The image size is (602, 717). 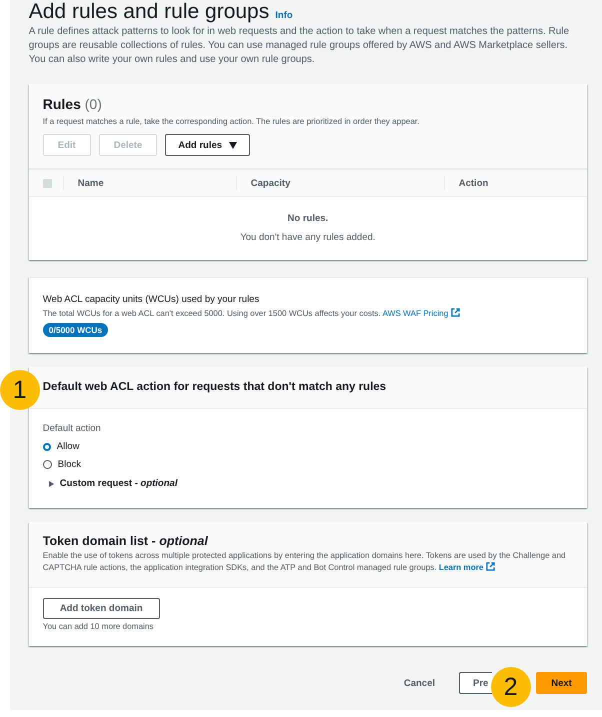 What do you see at coordinates (231, 122) in the screenshot?
I see `section-description: If a request matches a rule, take the corresponding action. The rules are prioritized in order they appear.` at bounding box center [231, 122].